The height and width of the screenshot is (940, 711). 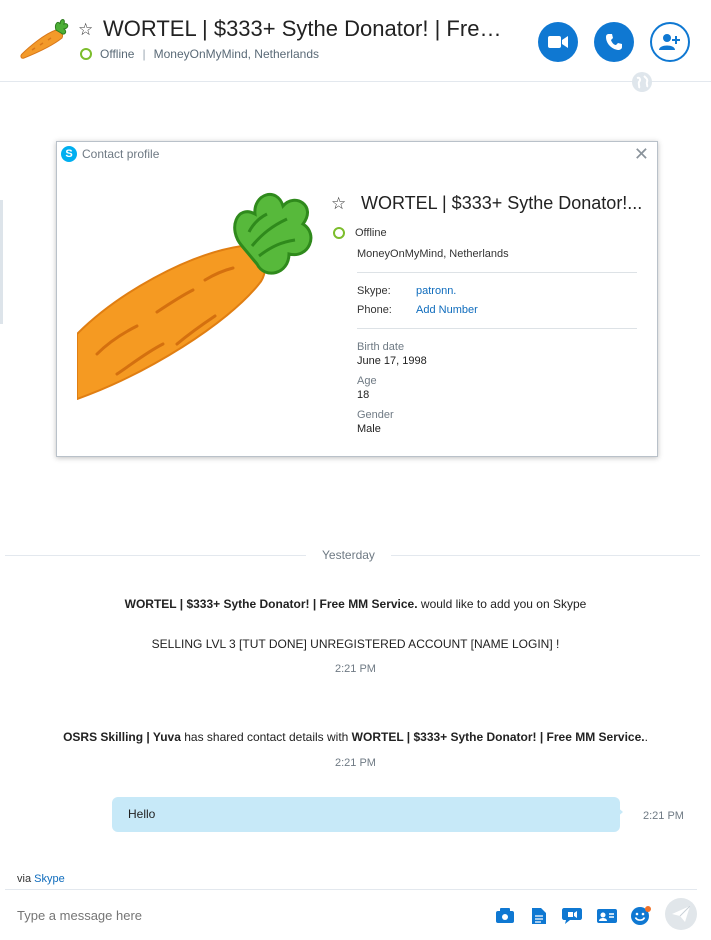 I want to click on profile-status: Offline, so click(x=360, y=233).